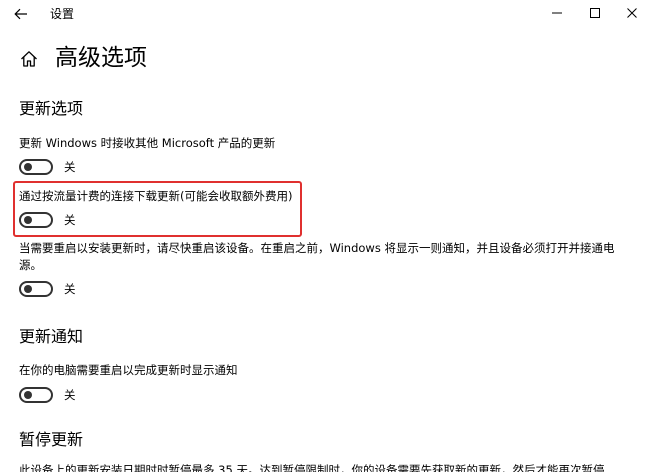  I want to click on toggle-state-metered-connection: 关, so click(70, 220).